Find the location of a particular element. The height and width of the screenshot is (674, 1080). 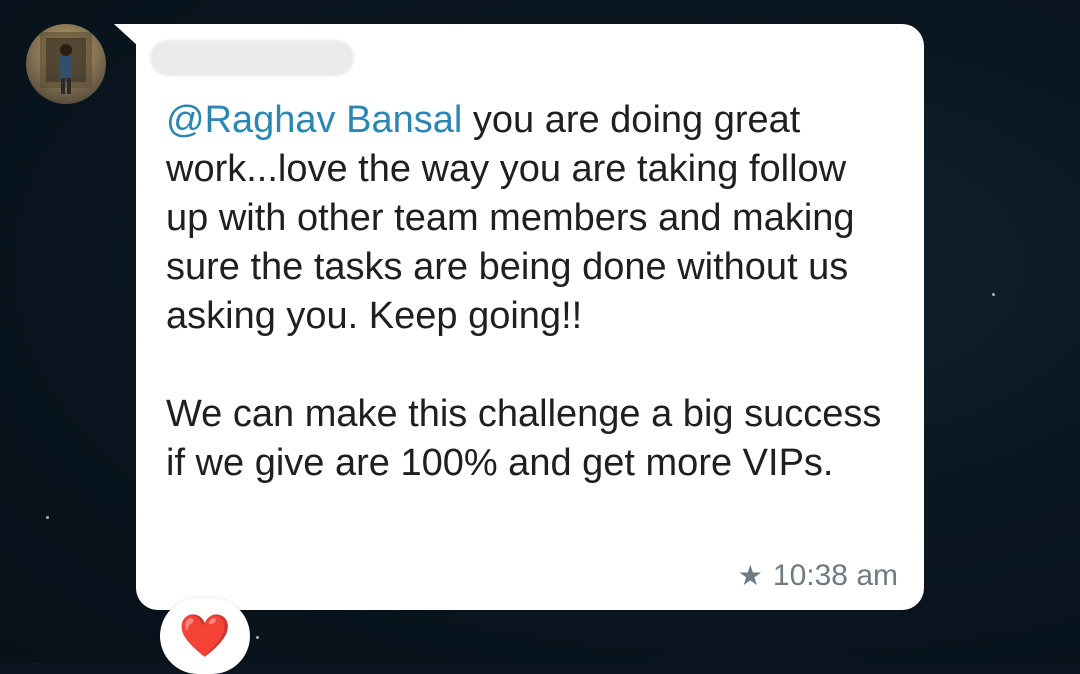

sender-avatar is located at coordinates (66, 64).